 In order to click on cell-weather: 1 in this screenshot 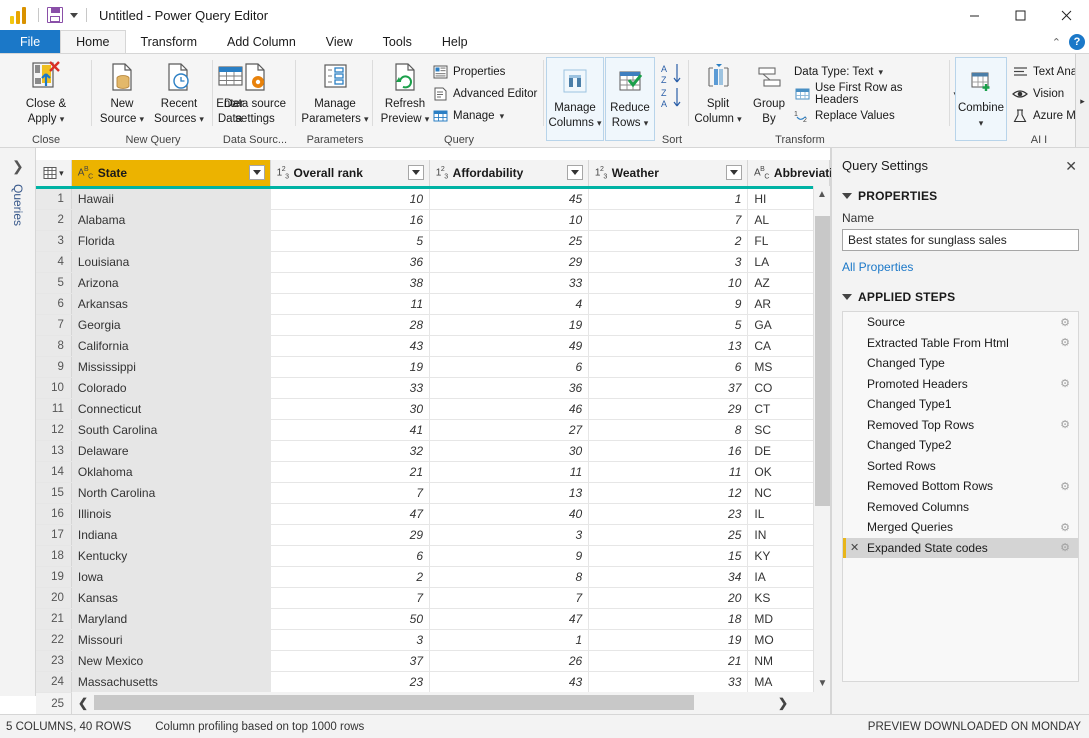, I will do `click(669, 199)`.